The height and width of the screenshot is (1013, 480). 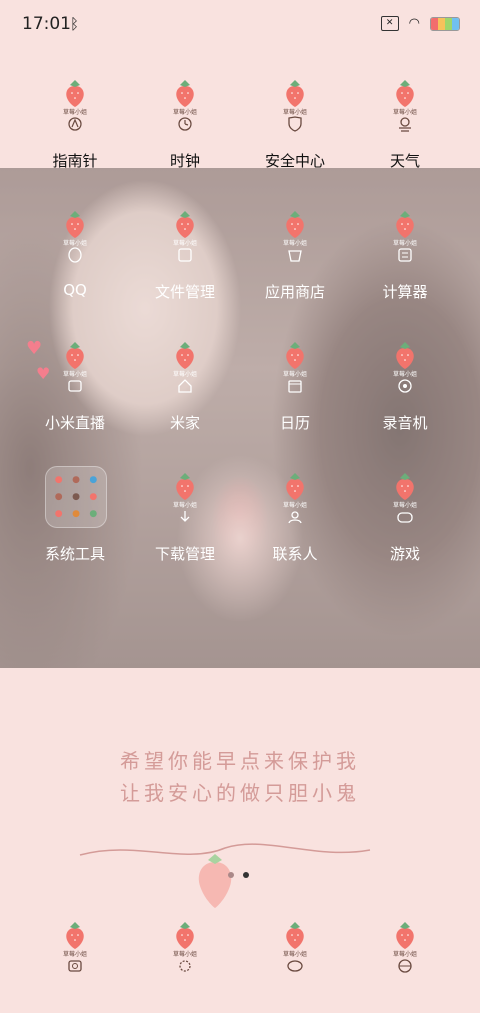 I want to click on page-indicator, so click(x=238, y=875).